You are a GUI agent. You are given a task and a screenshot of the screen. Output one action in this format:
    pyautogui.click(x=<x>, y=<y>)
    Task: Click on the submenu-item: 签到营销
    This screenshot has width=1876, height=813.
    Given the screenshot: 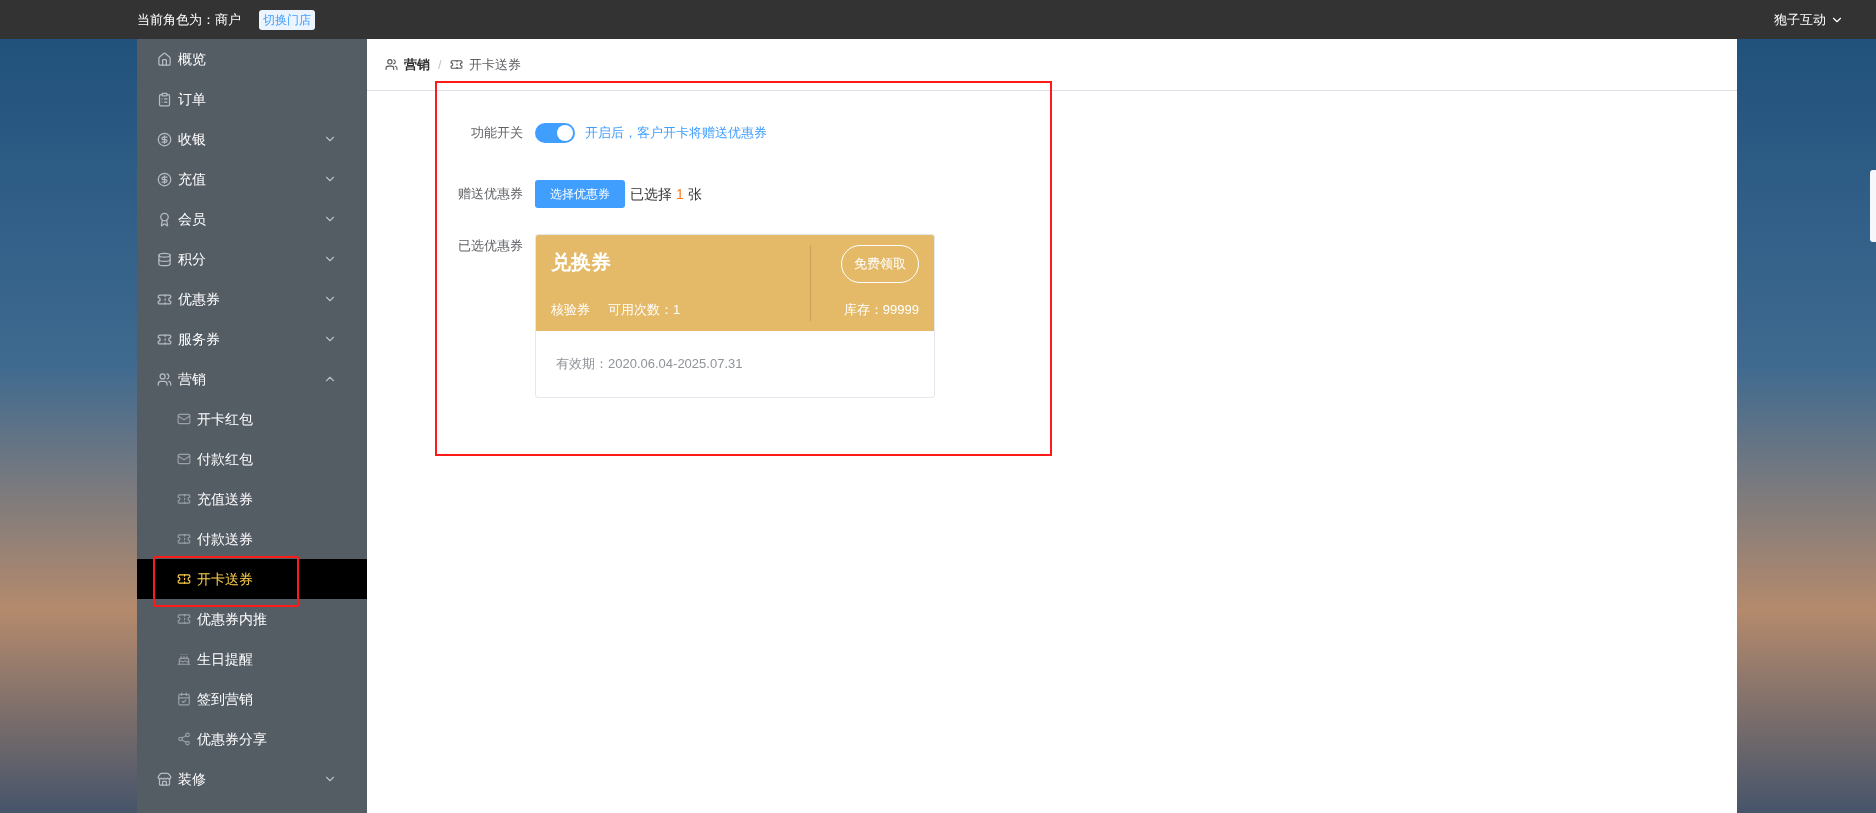 What is the action you would take?
    pyautogui.click(x=252, y=699)
    